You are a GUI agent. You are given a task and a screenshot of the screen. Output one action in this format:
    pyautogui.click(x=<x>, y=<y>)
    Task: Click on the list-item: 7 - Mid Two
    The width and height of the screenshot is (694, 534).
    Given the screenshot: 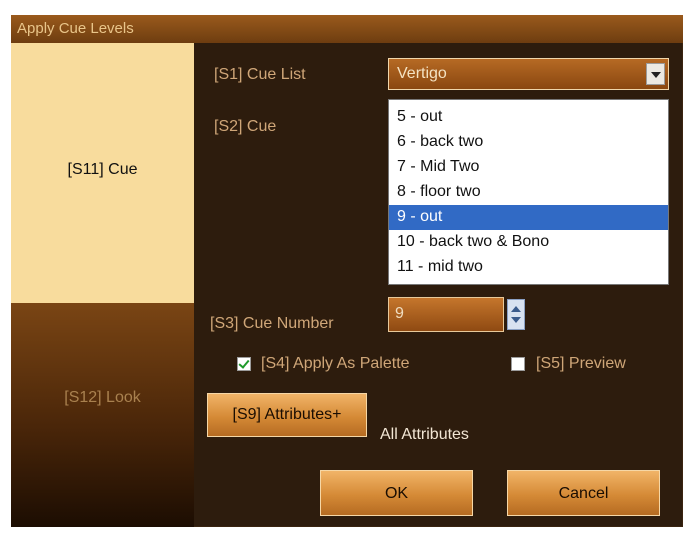 What is the action you would take?
    pyautogui.click(x=528, y=167)
    